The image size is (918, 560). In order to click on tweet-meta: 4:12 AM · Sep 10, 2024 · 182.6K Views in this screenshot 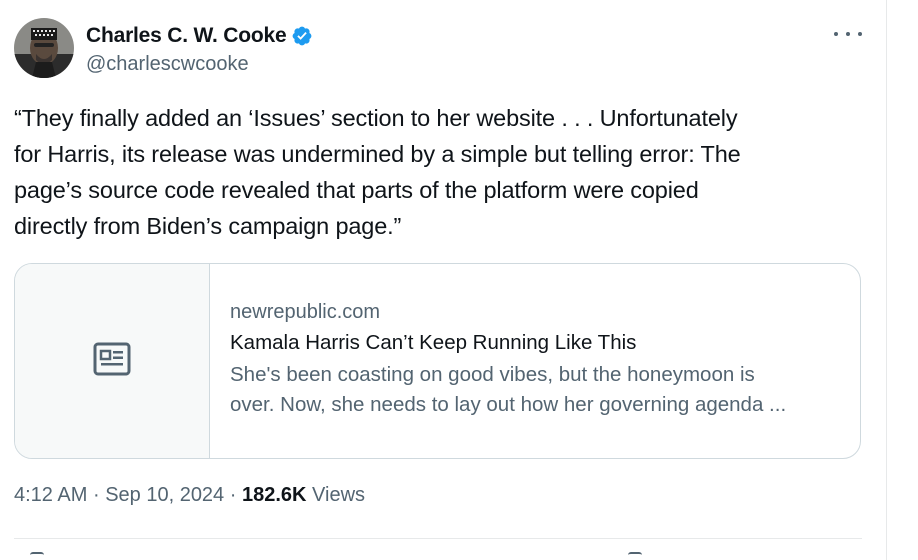, I will do `click(189, 495)`.